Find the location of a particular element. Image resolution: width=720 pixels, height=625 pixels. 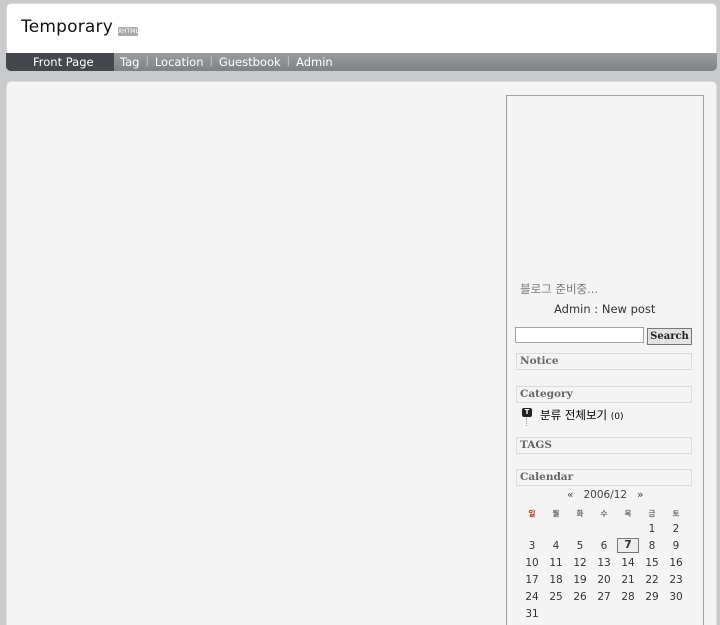

calendar-day: 4 is located at coordinates (556, 545).